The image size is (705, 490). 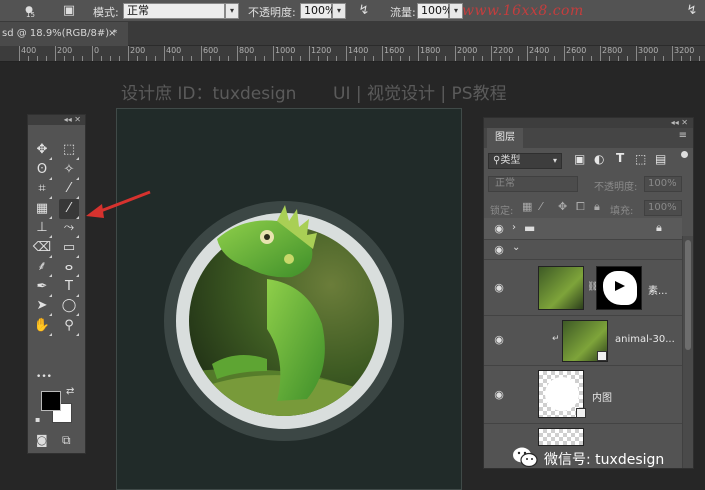 What do you see at coordinates (619, 288) in the screenshot?
I see `layer-mask-thumbnail` at bounding box center [619, 288].